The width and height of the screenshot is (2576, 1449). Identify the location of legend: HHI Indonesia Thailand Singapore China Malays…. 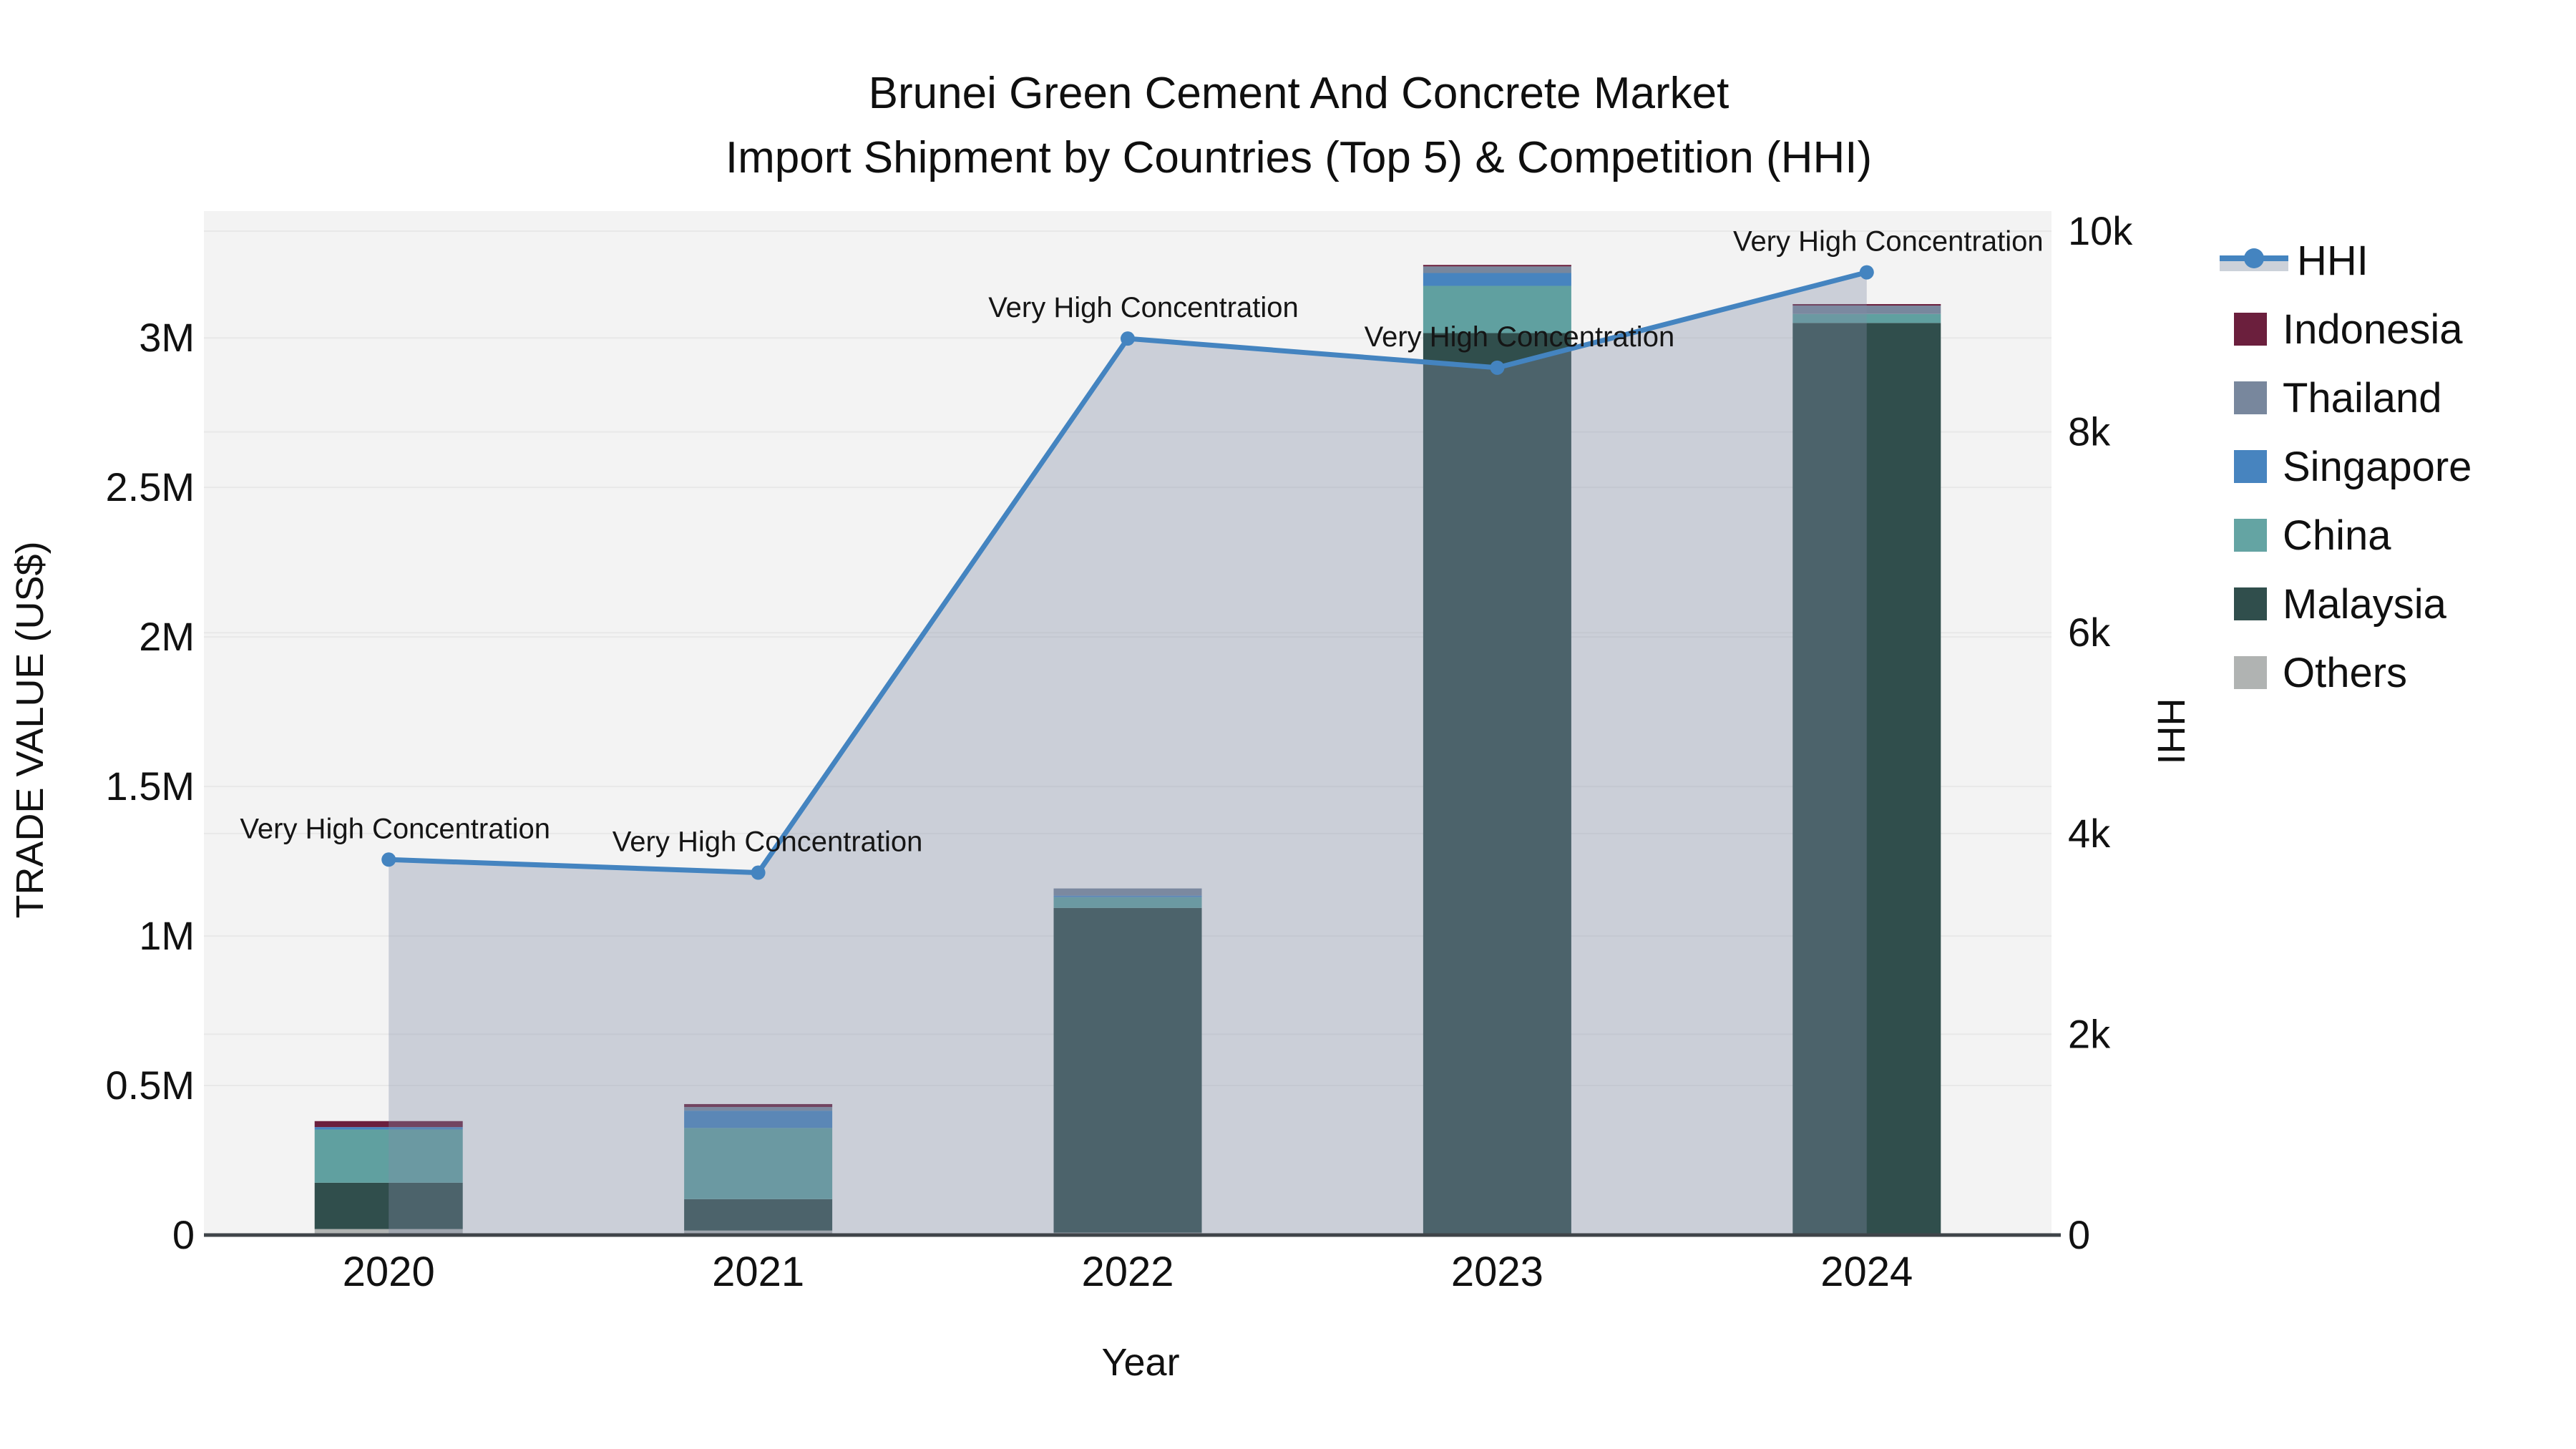
(2346, 466).